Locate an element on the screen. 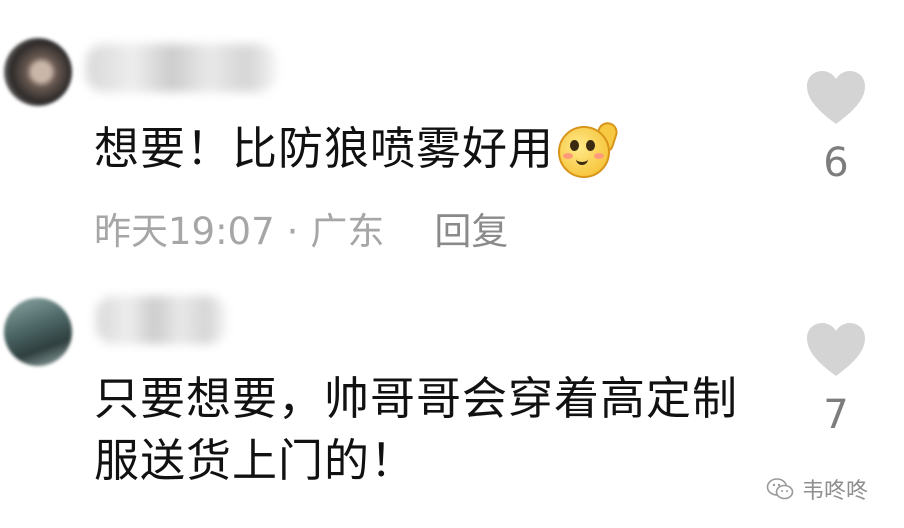 This screenshot has width=904, height=528. comment-time: 昨天19:07 is located at coordinates (184, 231).